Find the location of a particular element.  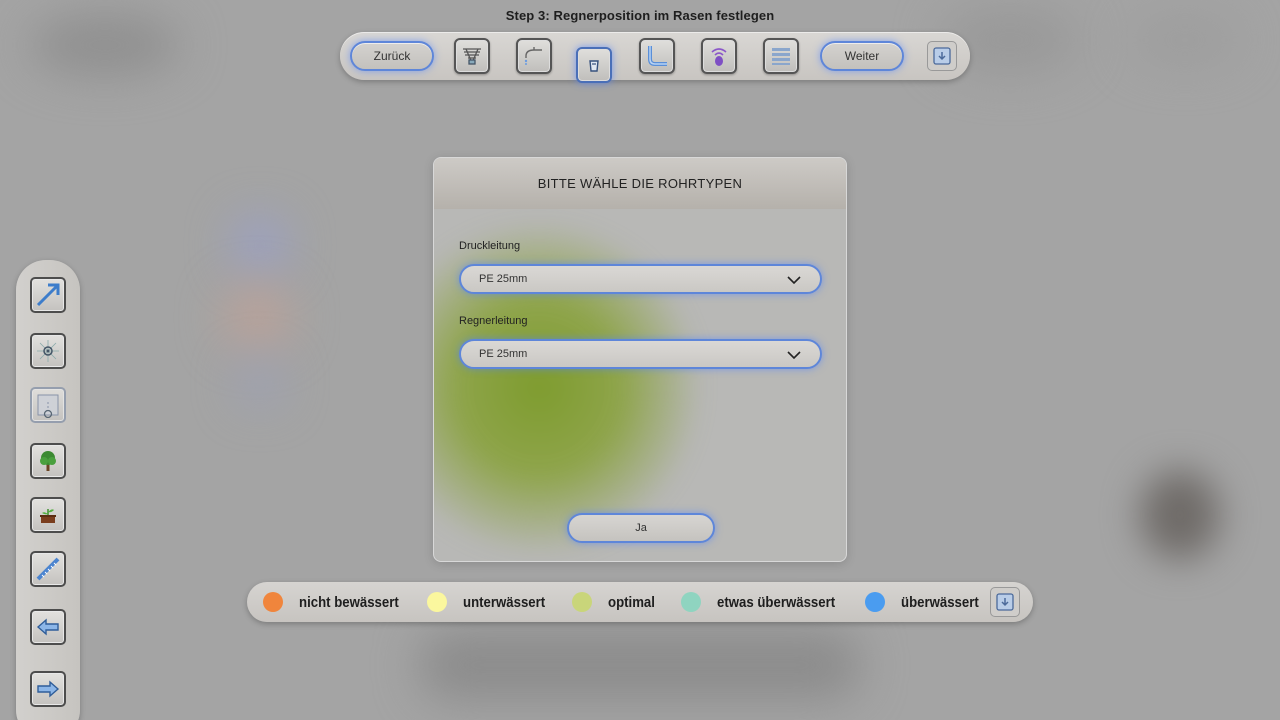

legend-item: überwässert is located at coordinates (927, 602).